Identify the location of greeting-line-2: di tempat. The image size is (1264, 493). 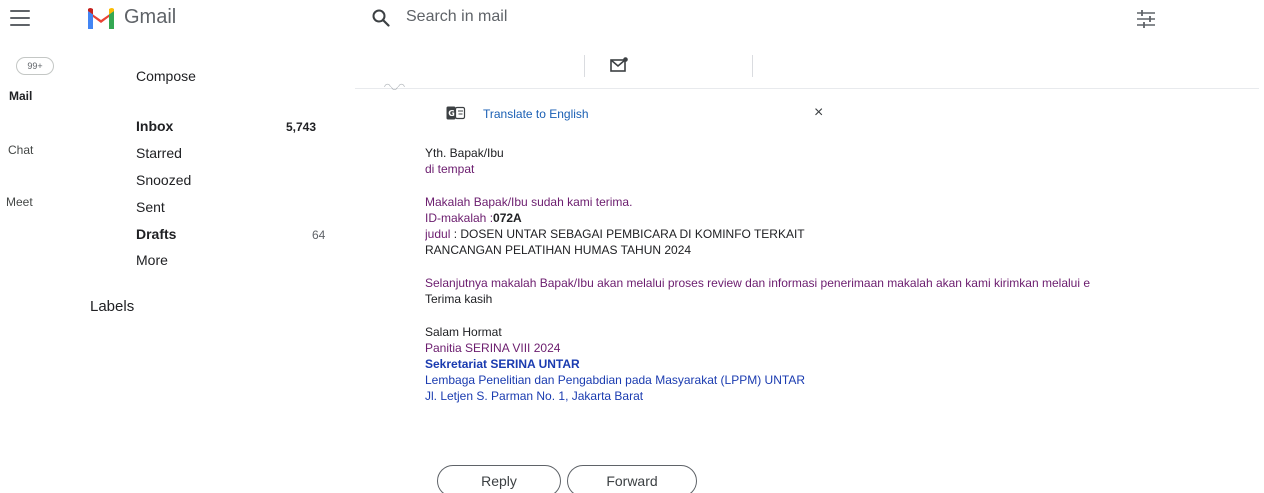
(450, 169).